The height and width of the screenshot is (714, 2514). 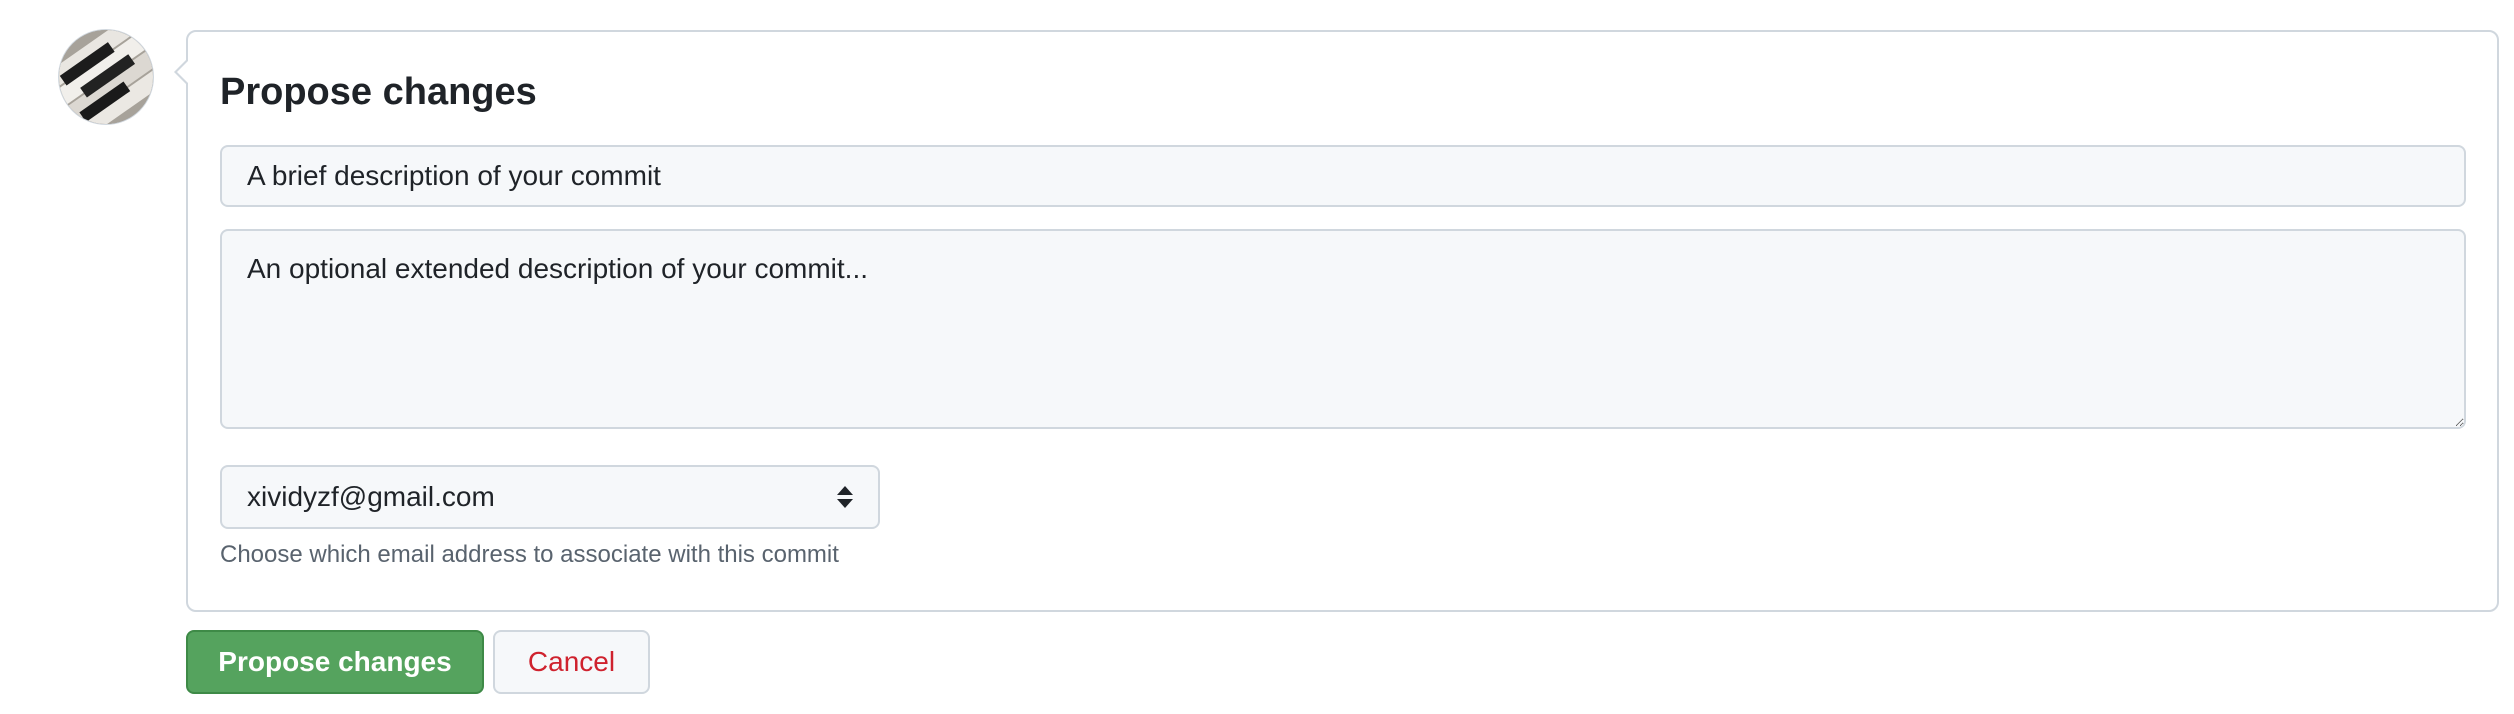 I want to click on avatar, so click(x=106, y=77).